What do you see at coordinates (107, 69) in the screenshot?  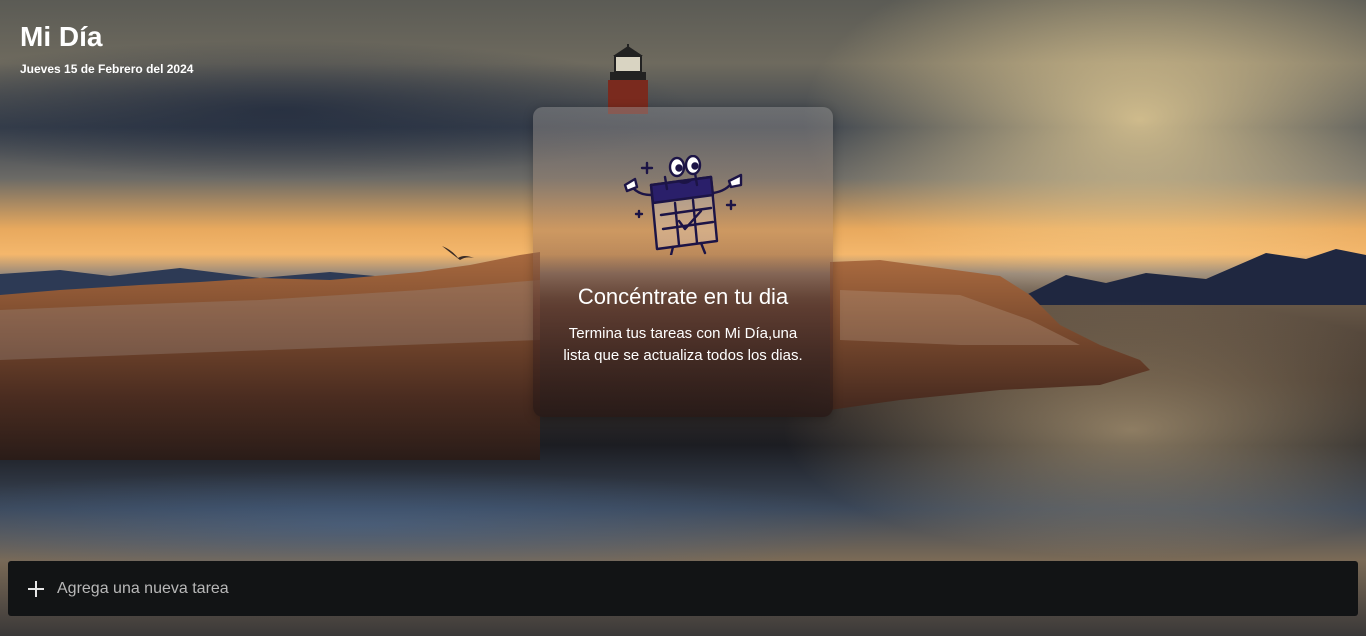 I see `current-date: Jueves 15 de Febrero del 2024` at bounding box center [107, 69].